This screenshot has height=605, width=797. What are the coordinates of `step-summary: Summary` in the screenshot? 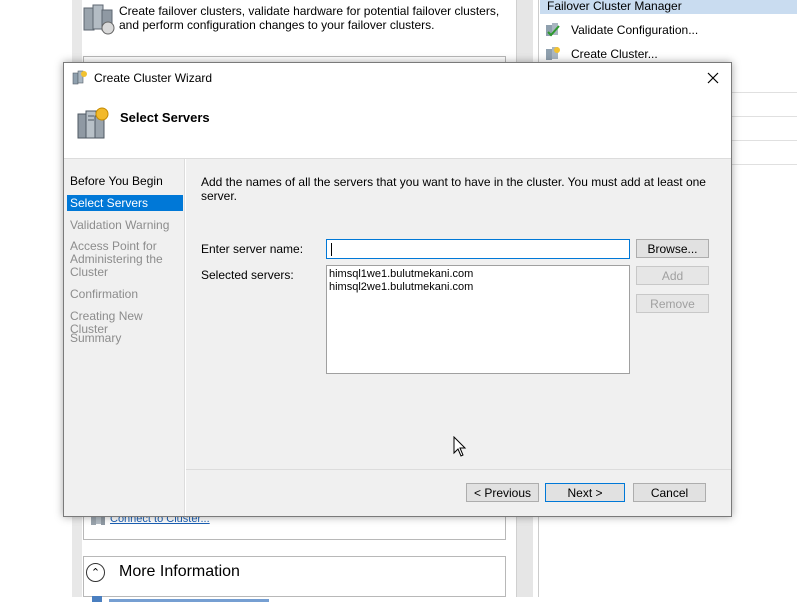 It's located at (96, 338).